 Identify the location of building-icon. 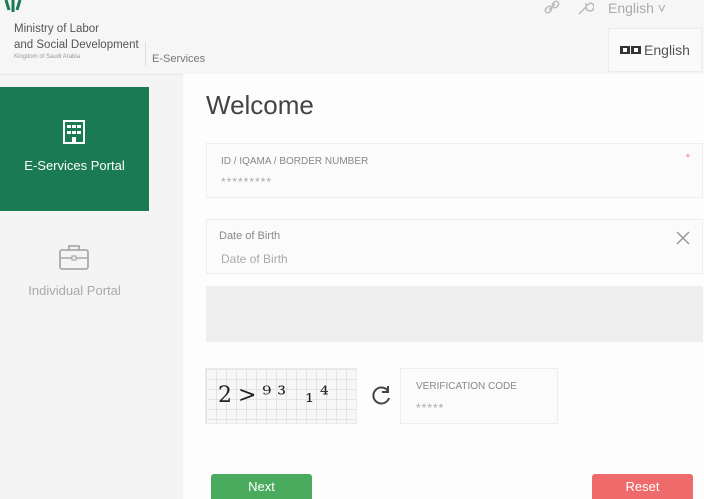
(74, 132).